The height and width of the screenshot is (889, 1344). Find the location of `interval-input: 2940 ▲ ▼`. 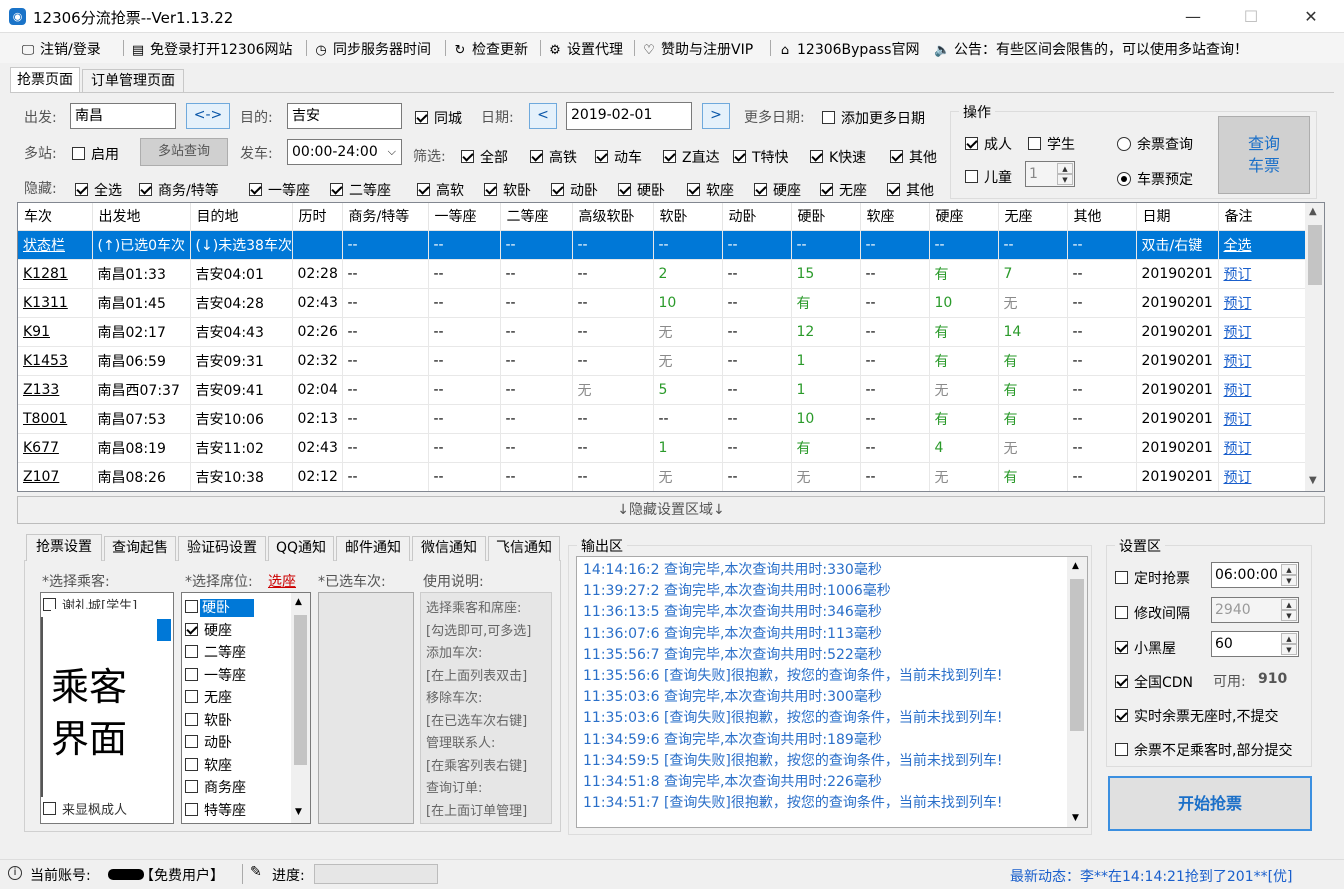

interval-input: 2940 ▲ ▼ is located at coordinates (1255, 610).